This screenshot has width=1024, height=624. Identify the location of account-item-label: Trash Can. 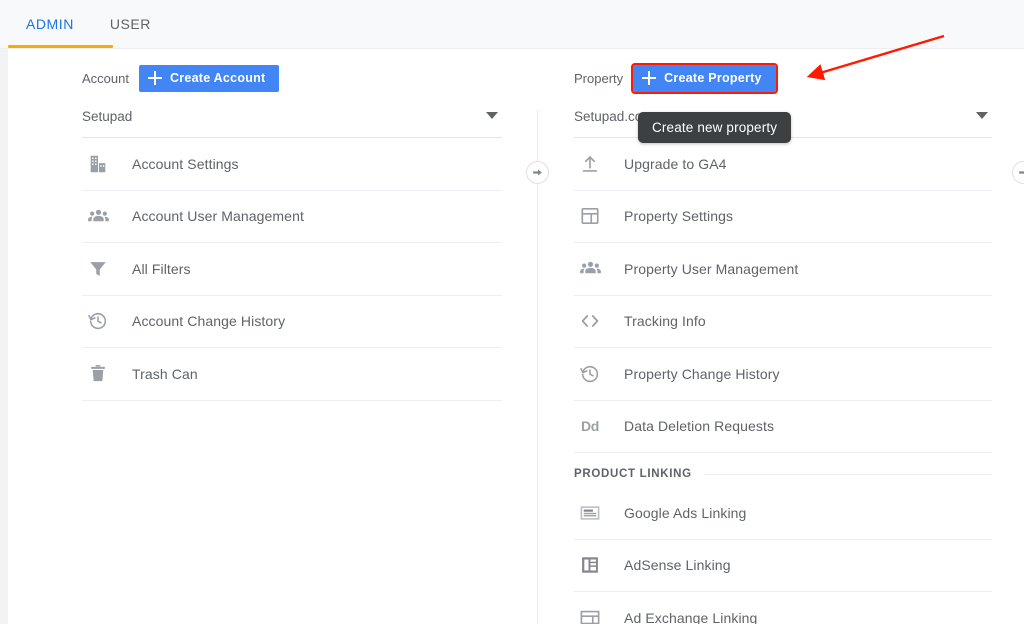
(165, 373).